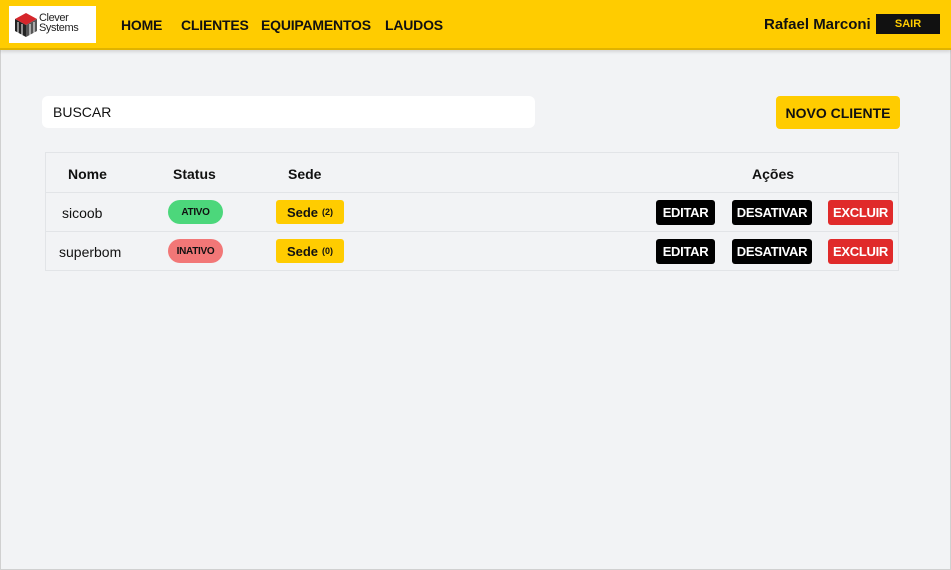 The height and width of the screenshot is (570, 951). I want to click on logout-button: SAIR, so click(908, 24).